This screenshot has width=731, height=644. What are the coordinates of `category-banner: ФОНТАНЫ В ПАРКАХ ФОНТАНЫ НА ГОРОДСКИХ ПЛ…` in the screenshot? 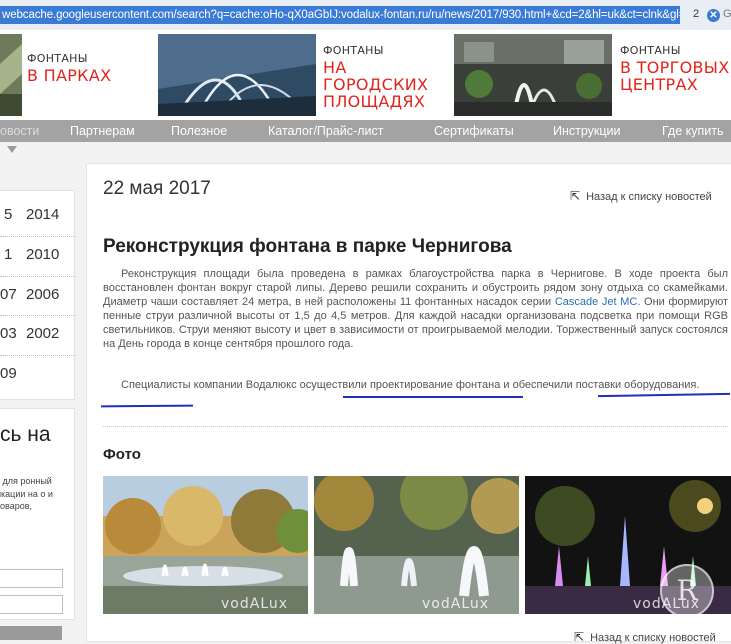 It's located at (365, 75).